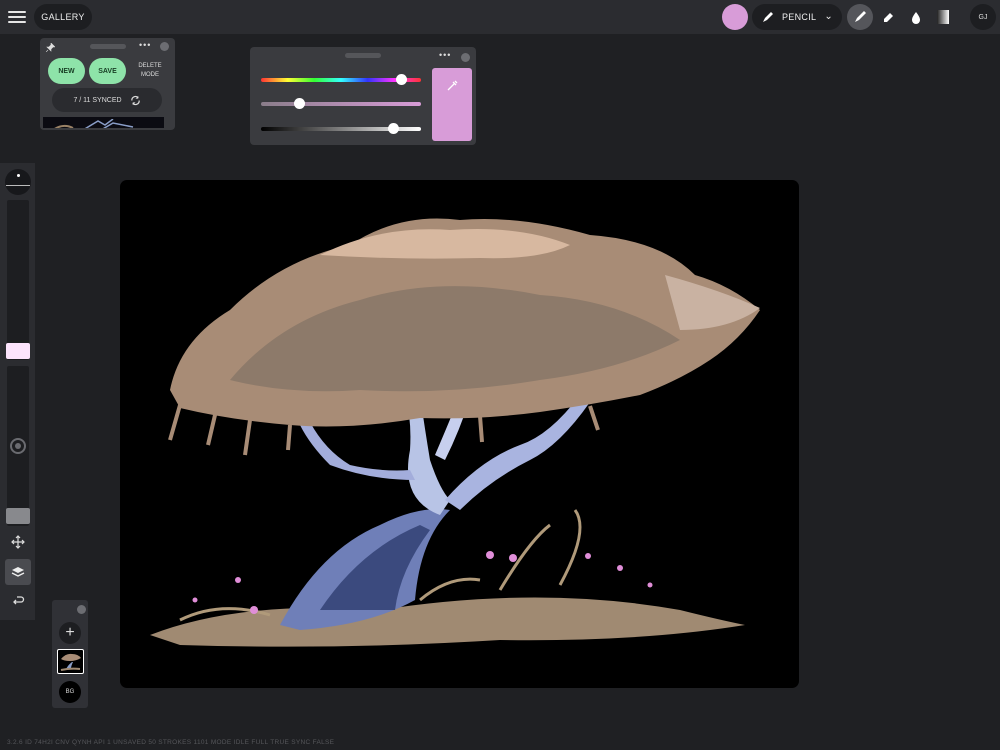 Image resolution: width=1000 pixels, height=750 pixels. Describe the element at coordinates (768, 17) in the screenshot. I see `pencil-icon` at that location.